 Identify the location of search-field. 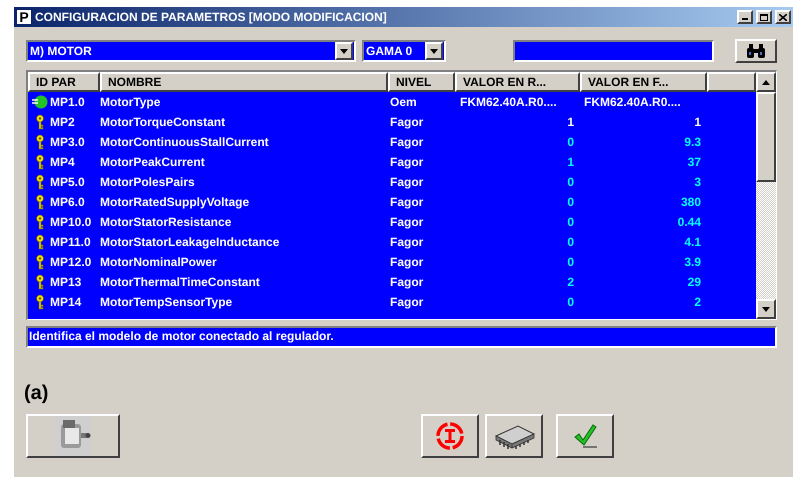
(613, 51).